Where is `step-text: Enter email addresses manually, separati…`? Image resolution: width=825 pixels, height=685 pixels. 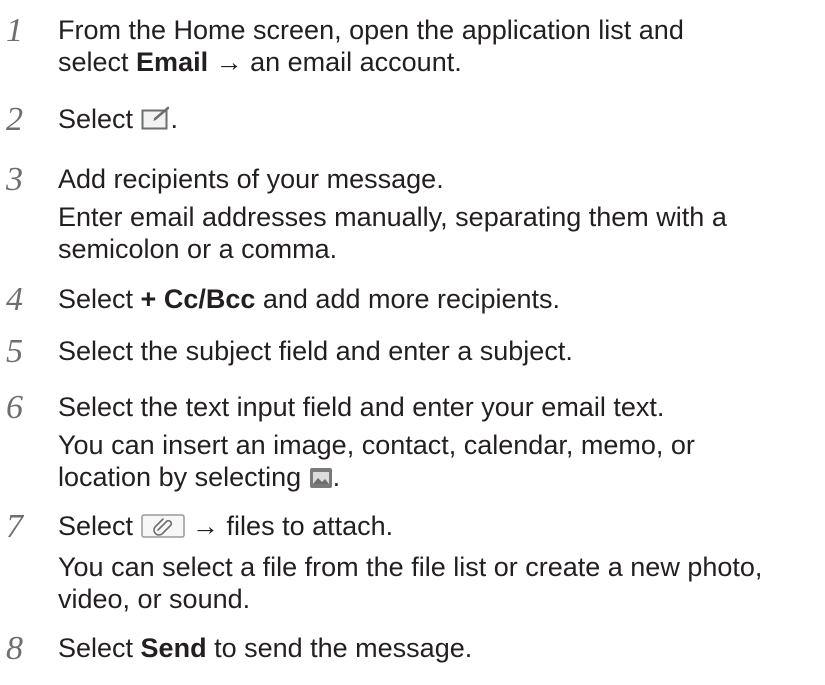 step-text: Enter email addresses manually, separati… is located at coordinates (392, 217).